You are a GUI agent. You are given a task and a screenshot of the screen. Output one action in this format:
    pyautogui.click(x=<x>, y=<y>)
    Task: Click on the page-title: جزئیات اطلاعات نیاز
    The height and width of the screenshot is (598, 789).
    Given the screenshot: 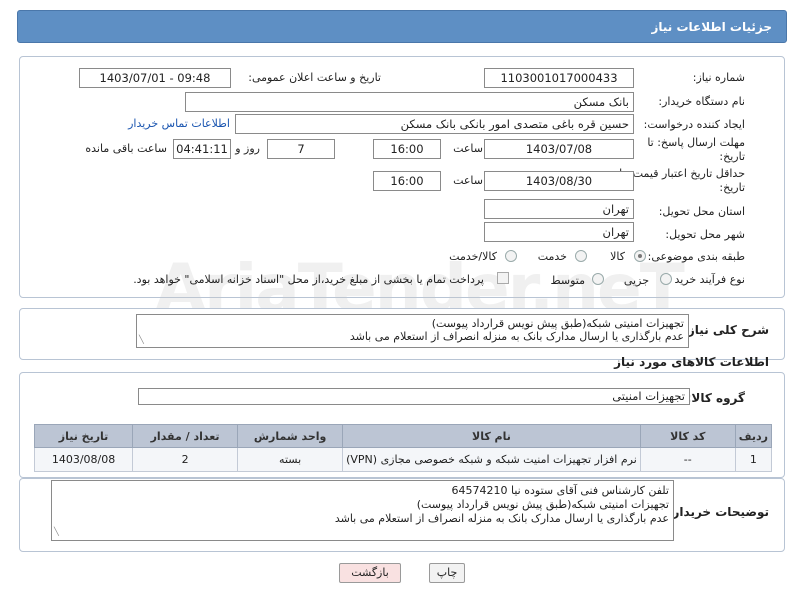 What is the action you would take?
    pyautogui.click(x=711, y=27)
    